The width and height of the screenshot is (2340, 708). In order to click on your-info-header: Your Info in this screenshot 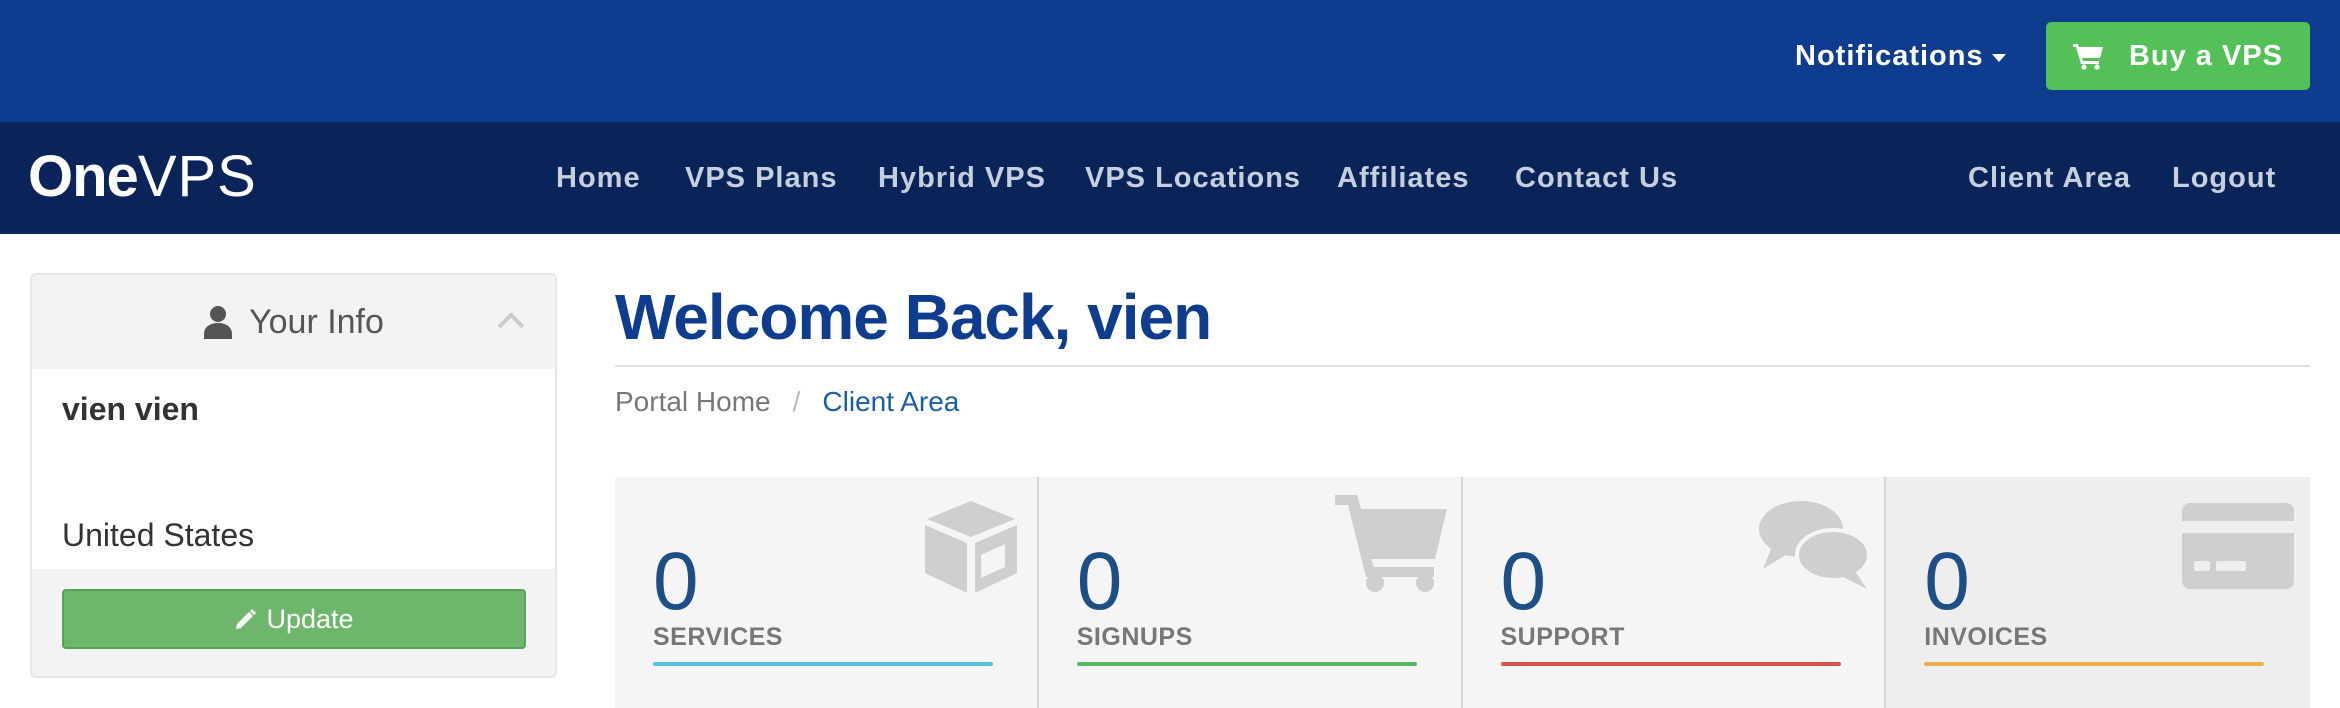, I will do `click(293, 322)`.